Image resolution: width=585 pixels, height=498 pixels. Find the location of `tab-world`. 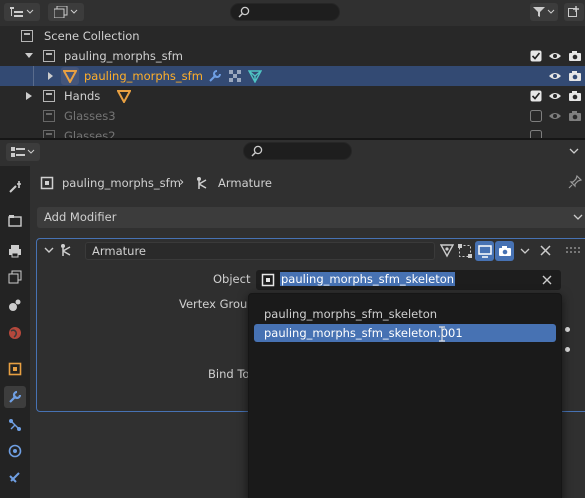

tab-world is located at coordinates (15, 333).